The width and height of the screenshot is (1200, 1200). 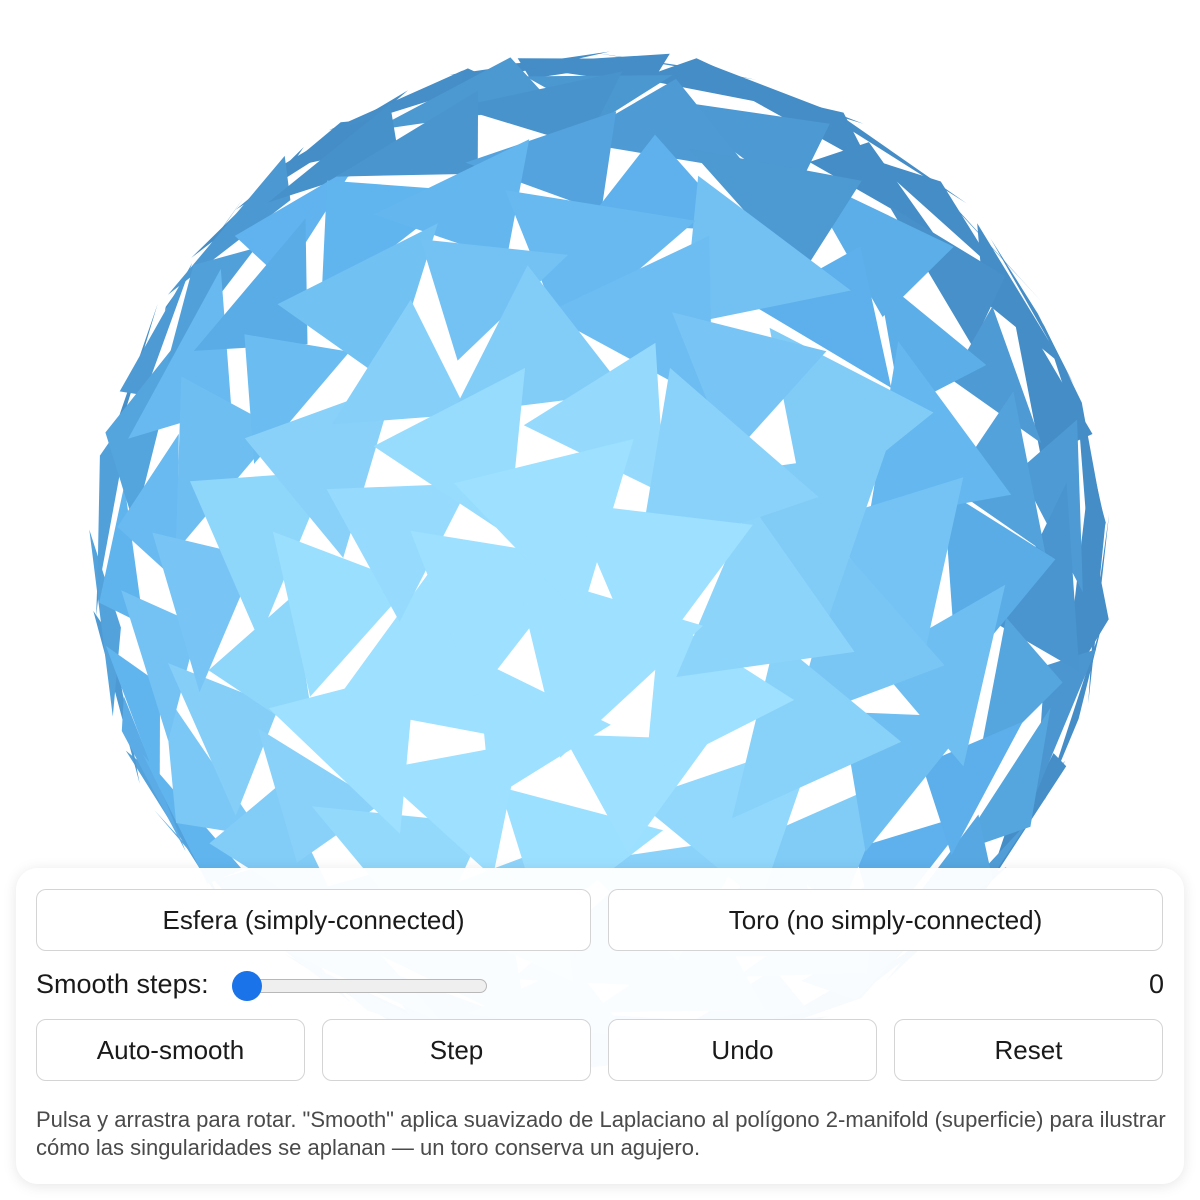 What do you see at coordinates (122, 984) in the screenshot?
I see `smooth-steps-label: Smooth steps:` at bounding box center [122, 984].